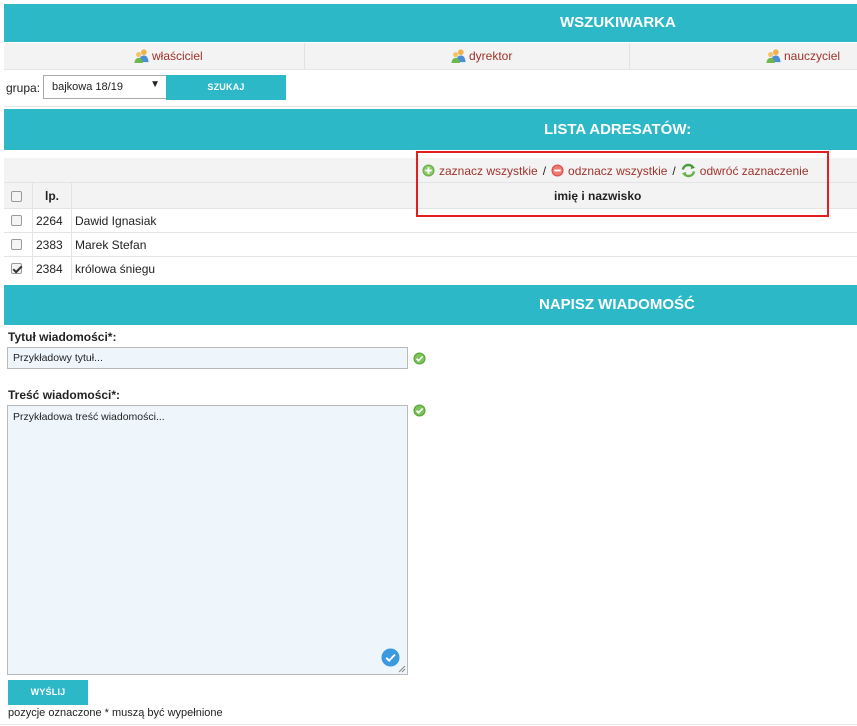 The height and width of the screenshot is (726, 857). Describe the element at coordinates (87, 87) in the screenshot. I see `group-select-value: bajkowa 18/19` at that location.